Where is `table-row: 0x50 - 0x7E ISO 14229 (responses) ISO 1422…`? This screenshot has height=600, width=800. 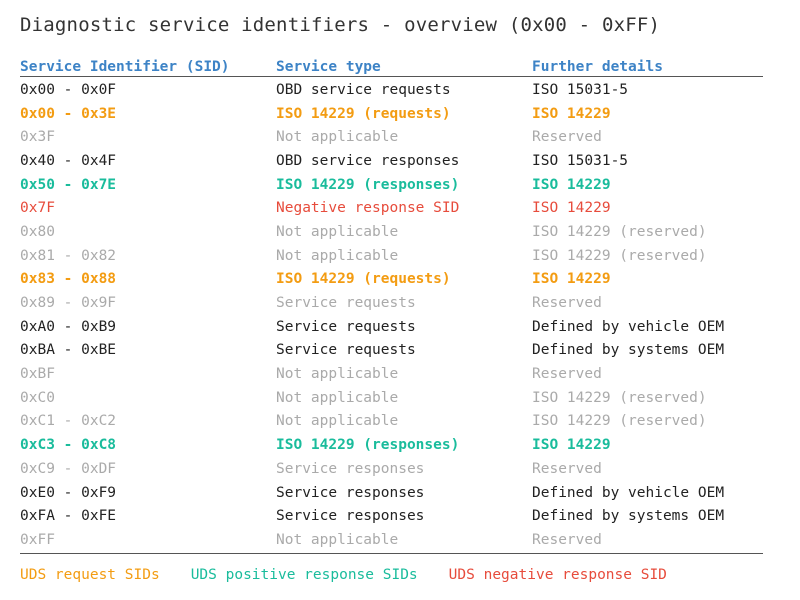 table-row: 0x50 - 0x7E ISO 14229 (responses) ISO 1422… is located at coordinates (391, 185).